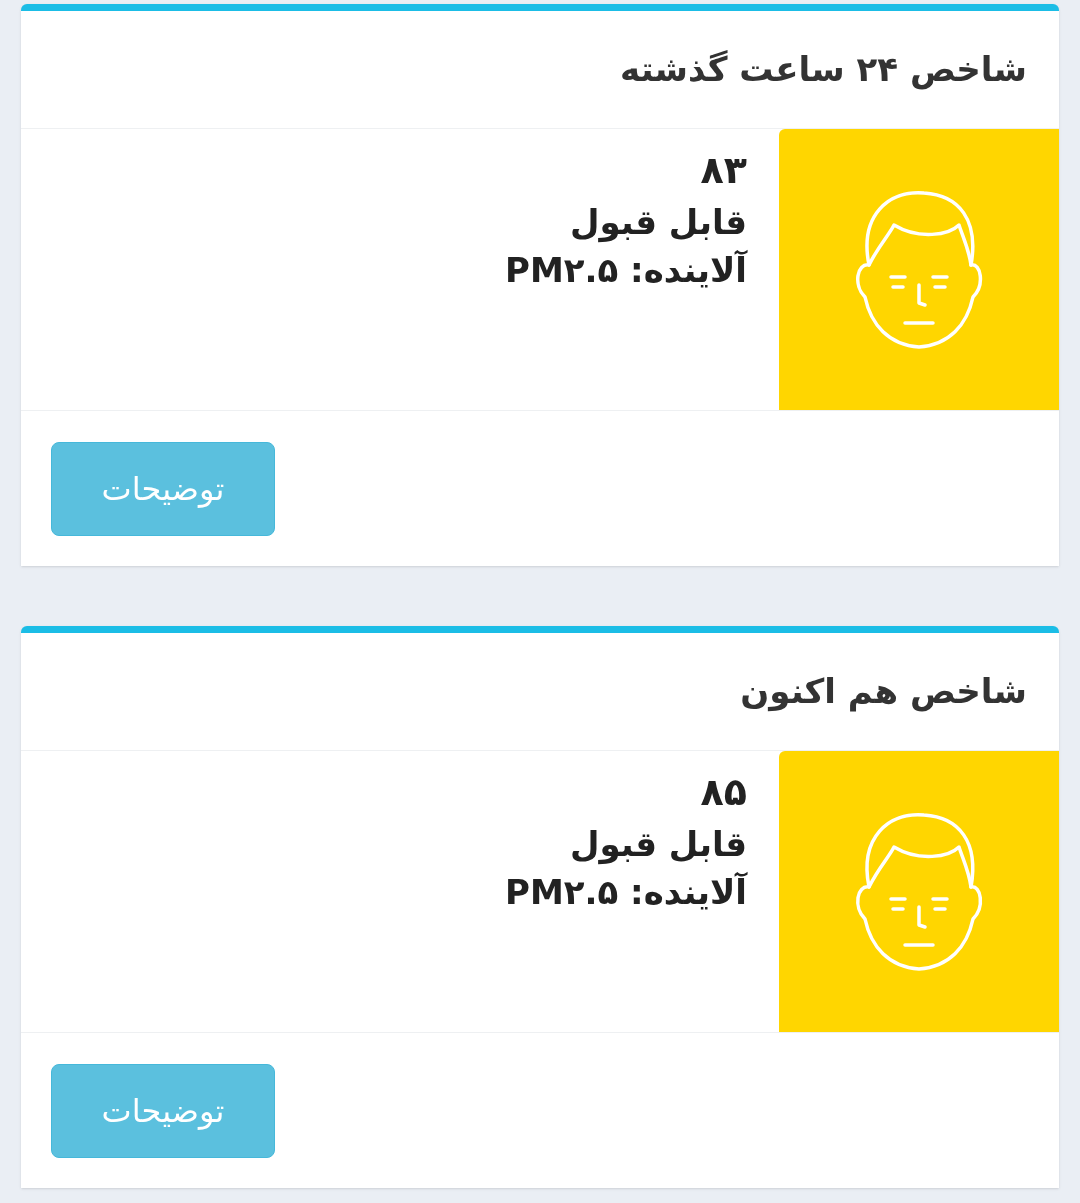 The width and height of the screenshot is (1080, 1203). Describe the element at coordinates (883, 692) in the screenshot. I see `card-title: شاخص هم اکنون` at that location.